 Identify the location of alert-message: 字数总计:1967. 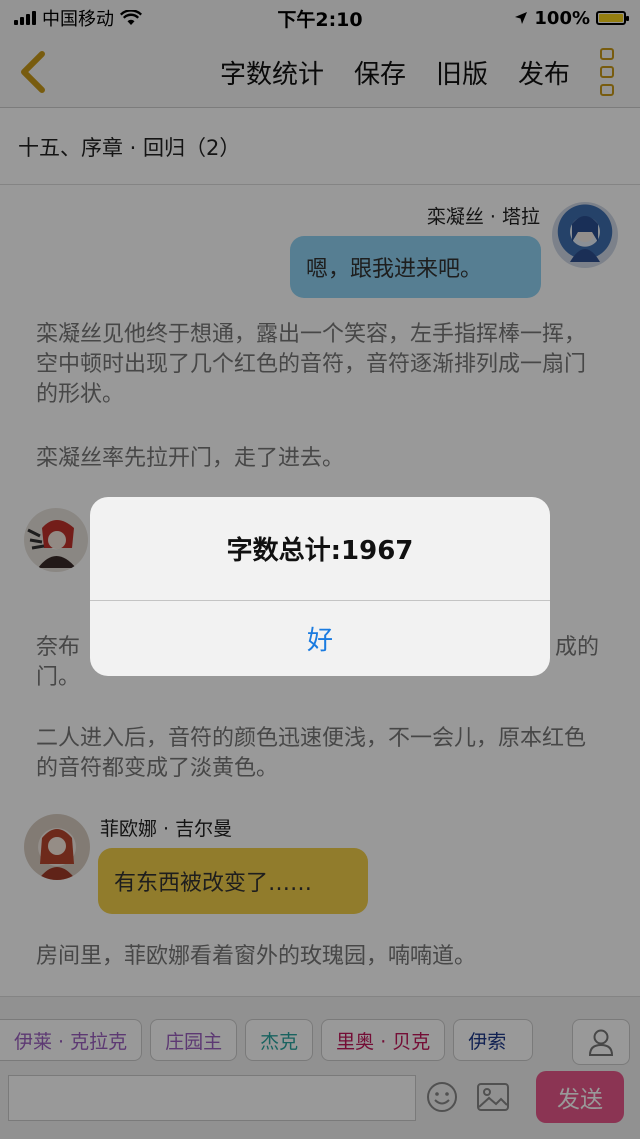
(320, 551).